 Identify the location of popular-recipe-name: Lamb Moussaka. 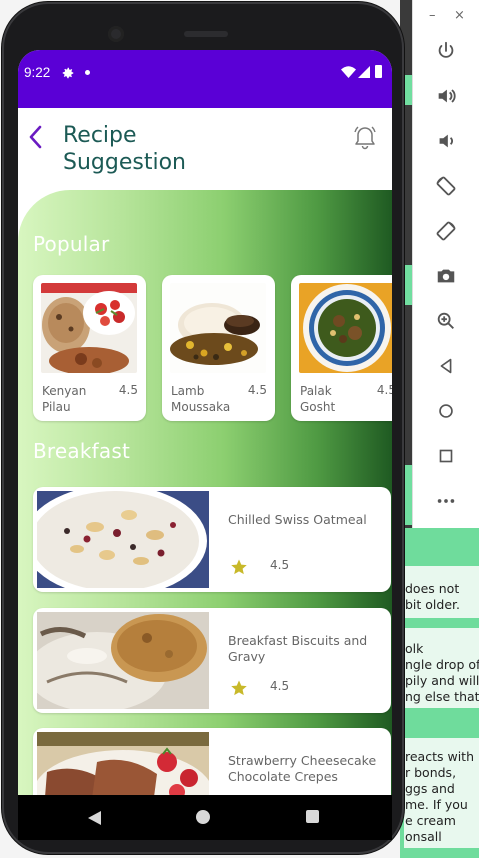
(201, 399).